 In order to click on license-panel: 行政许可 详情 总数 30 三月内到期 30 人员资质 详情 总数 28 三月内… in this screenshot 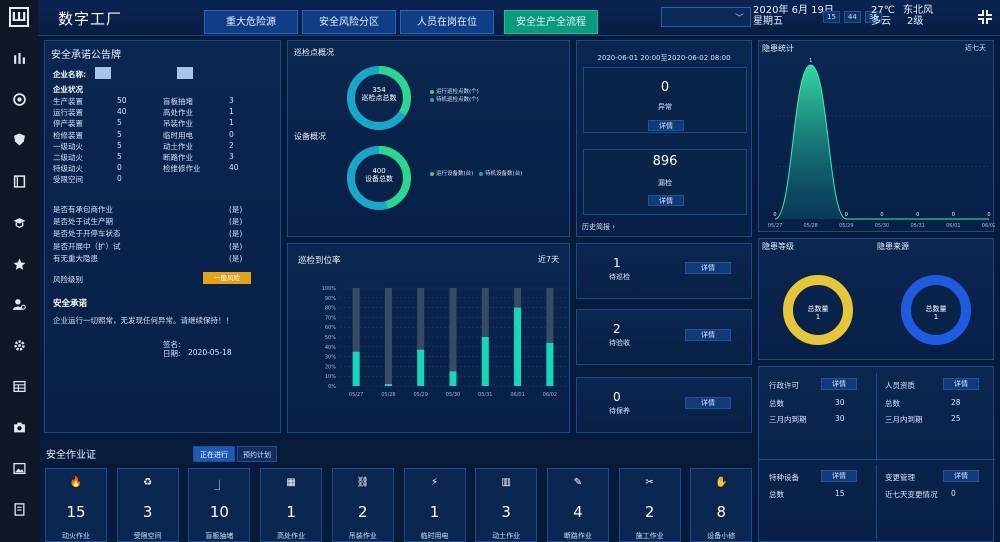, I will do `click(876, 454)`.